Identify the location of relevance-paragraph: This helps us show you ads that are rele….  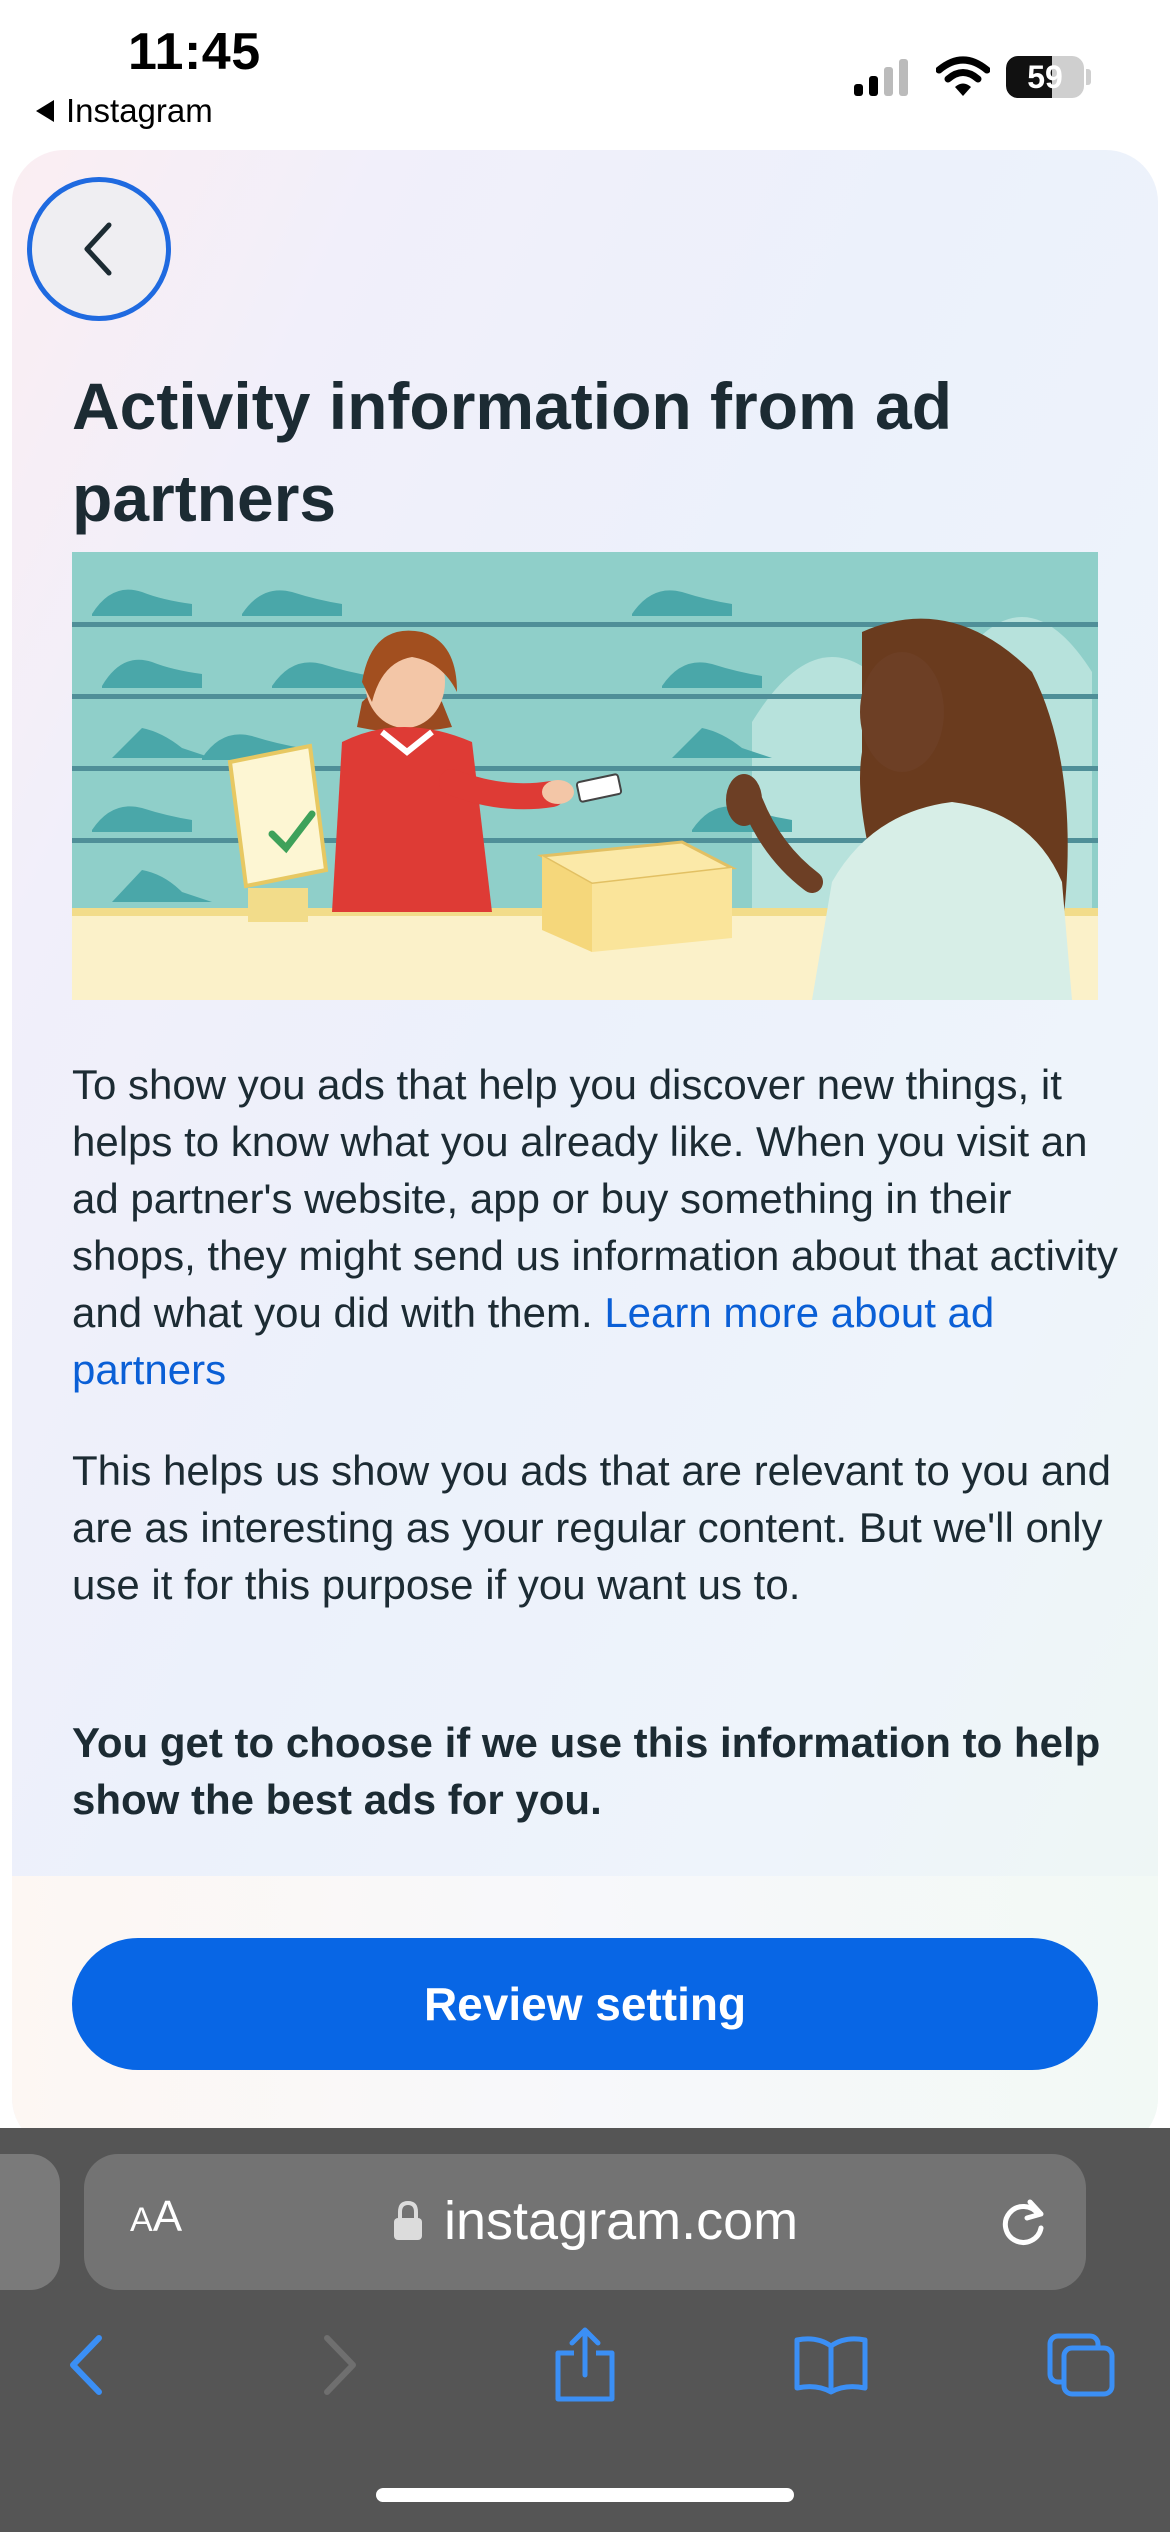
(591, 1527).